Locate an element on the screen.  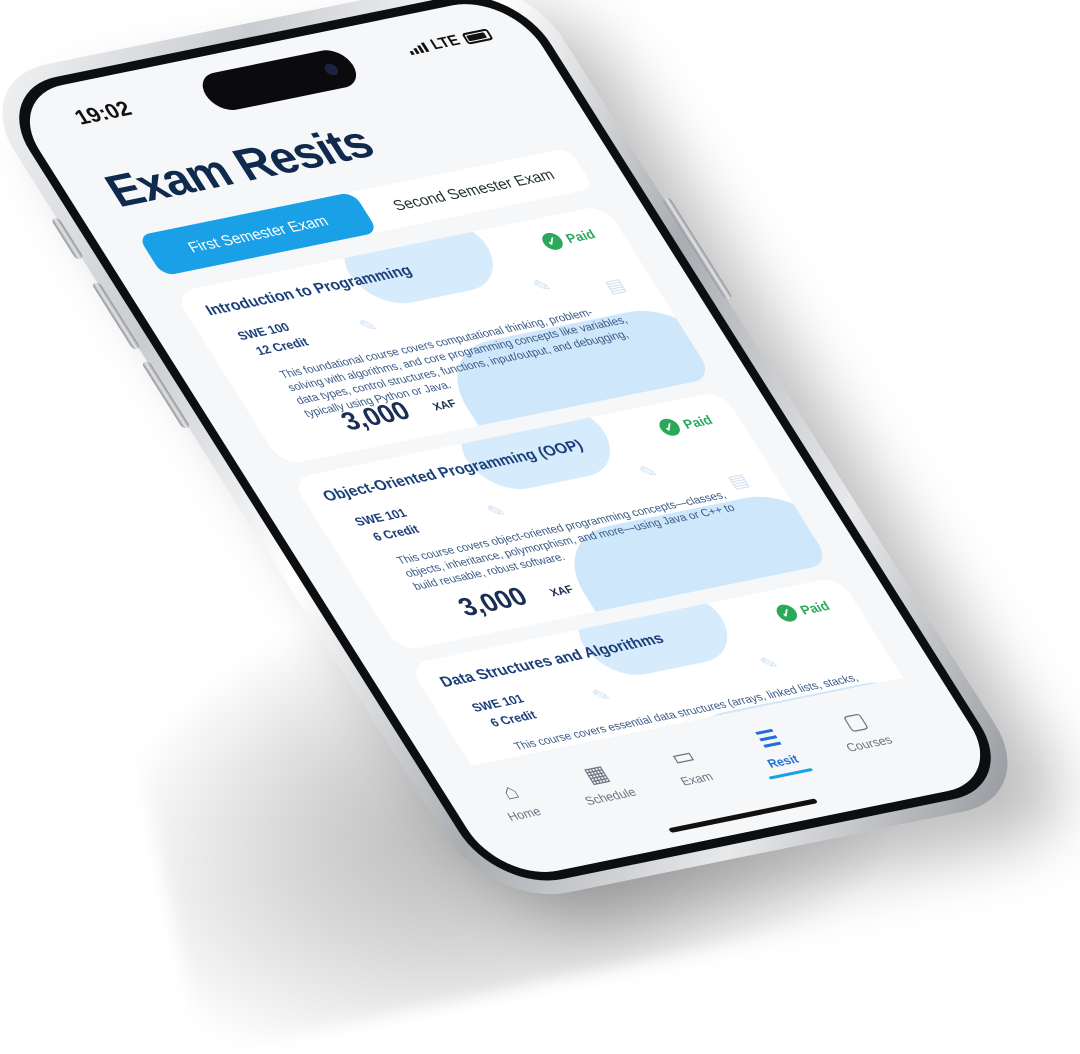
resit-icon: ☰ is located at coordinates (768, 739).